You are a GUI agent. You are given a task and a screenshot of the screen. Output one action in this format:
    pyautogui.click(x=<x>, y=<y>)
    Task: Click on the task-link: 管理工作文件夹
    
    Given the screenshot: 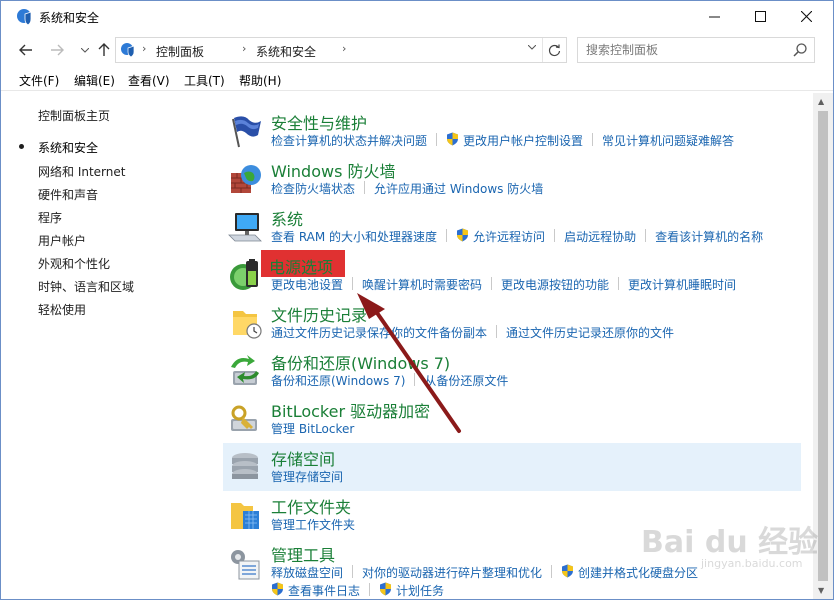 What is the action you would take?
    pyautogui.click(x=313, y=524)
    